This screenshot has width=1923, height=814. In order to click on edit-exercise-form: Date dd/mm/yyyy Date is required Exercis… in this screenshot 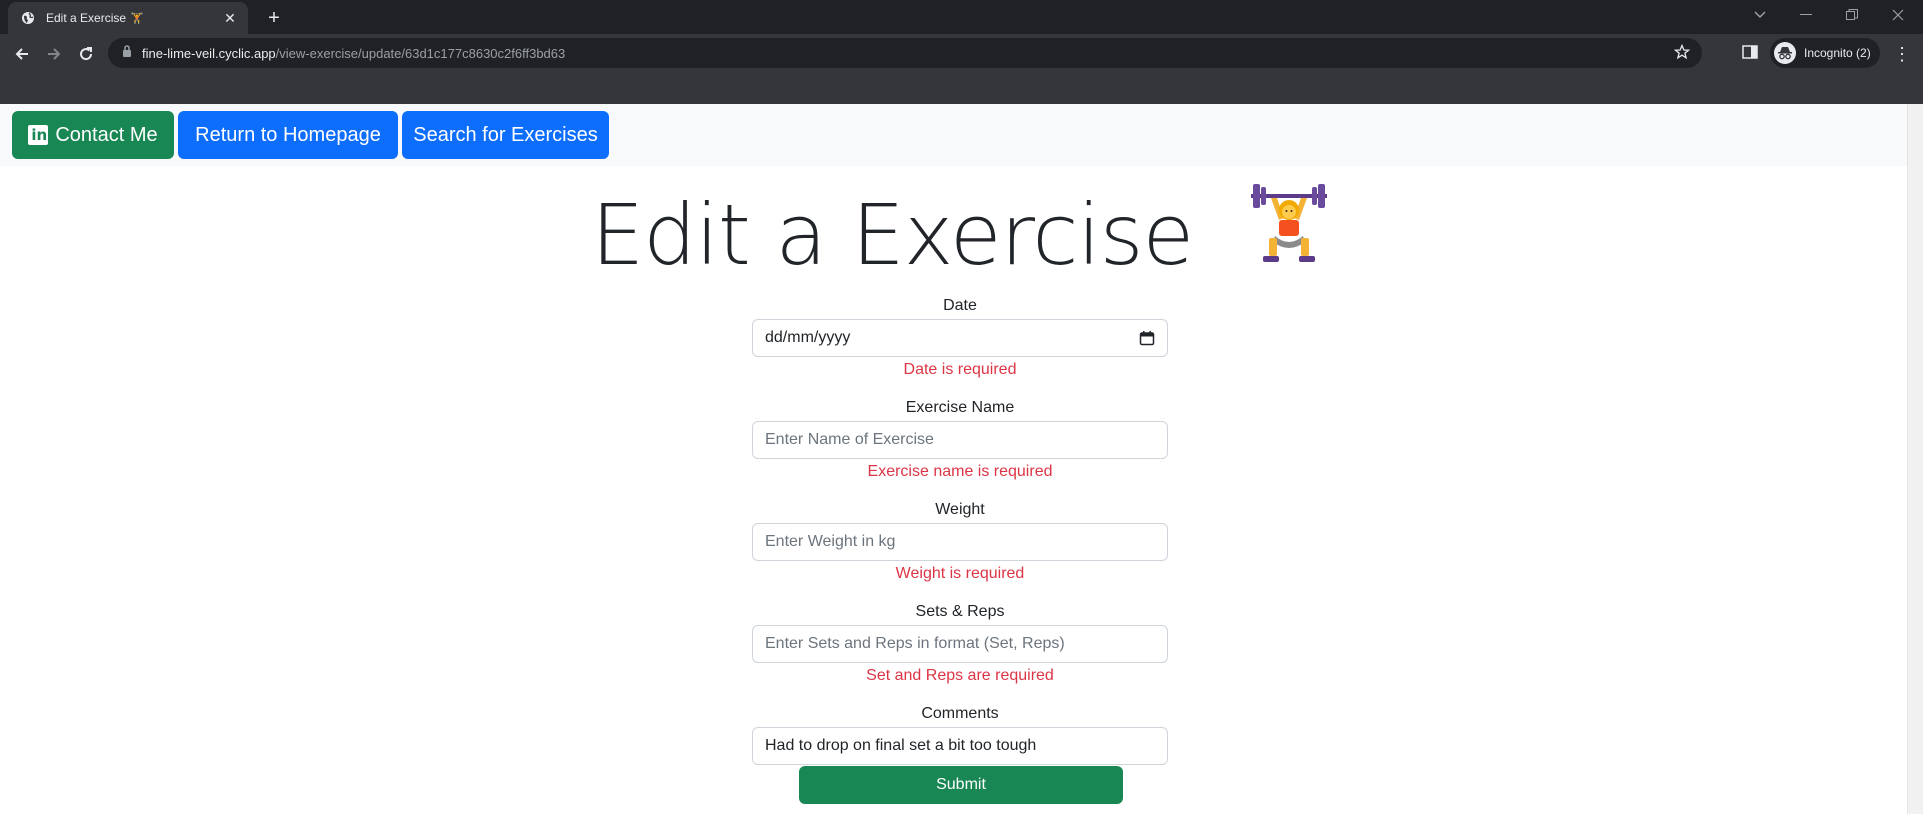, I will do `click(960, 530)`.